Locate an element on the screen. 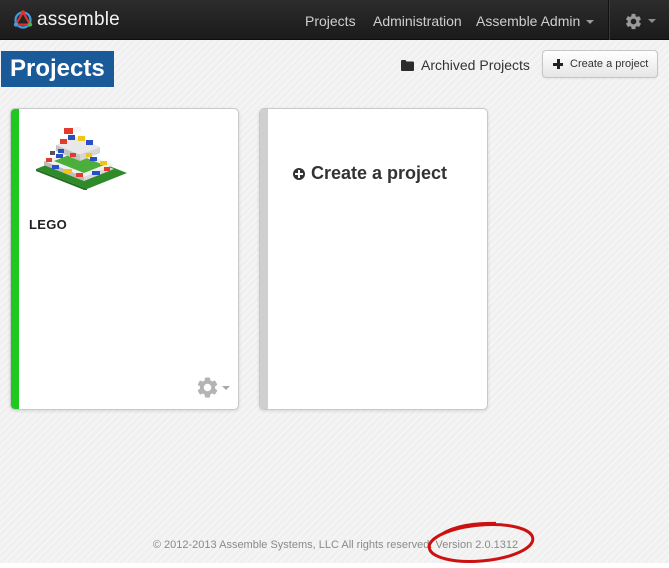 The height and width of the screenshot is (568, 669). settings-menu-button is located at coordinates (640, 21).